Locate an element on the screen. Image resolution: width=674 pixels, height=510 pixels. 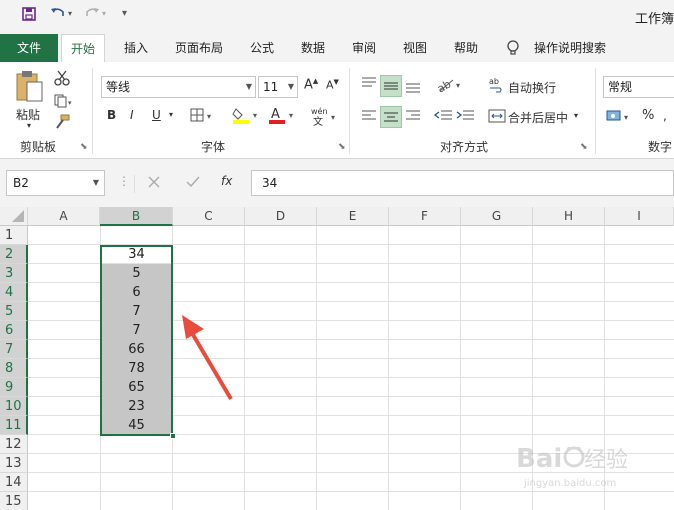
column-header-b: B is located at coordinates (136, 216).